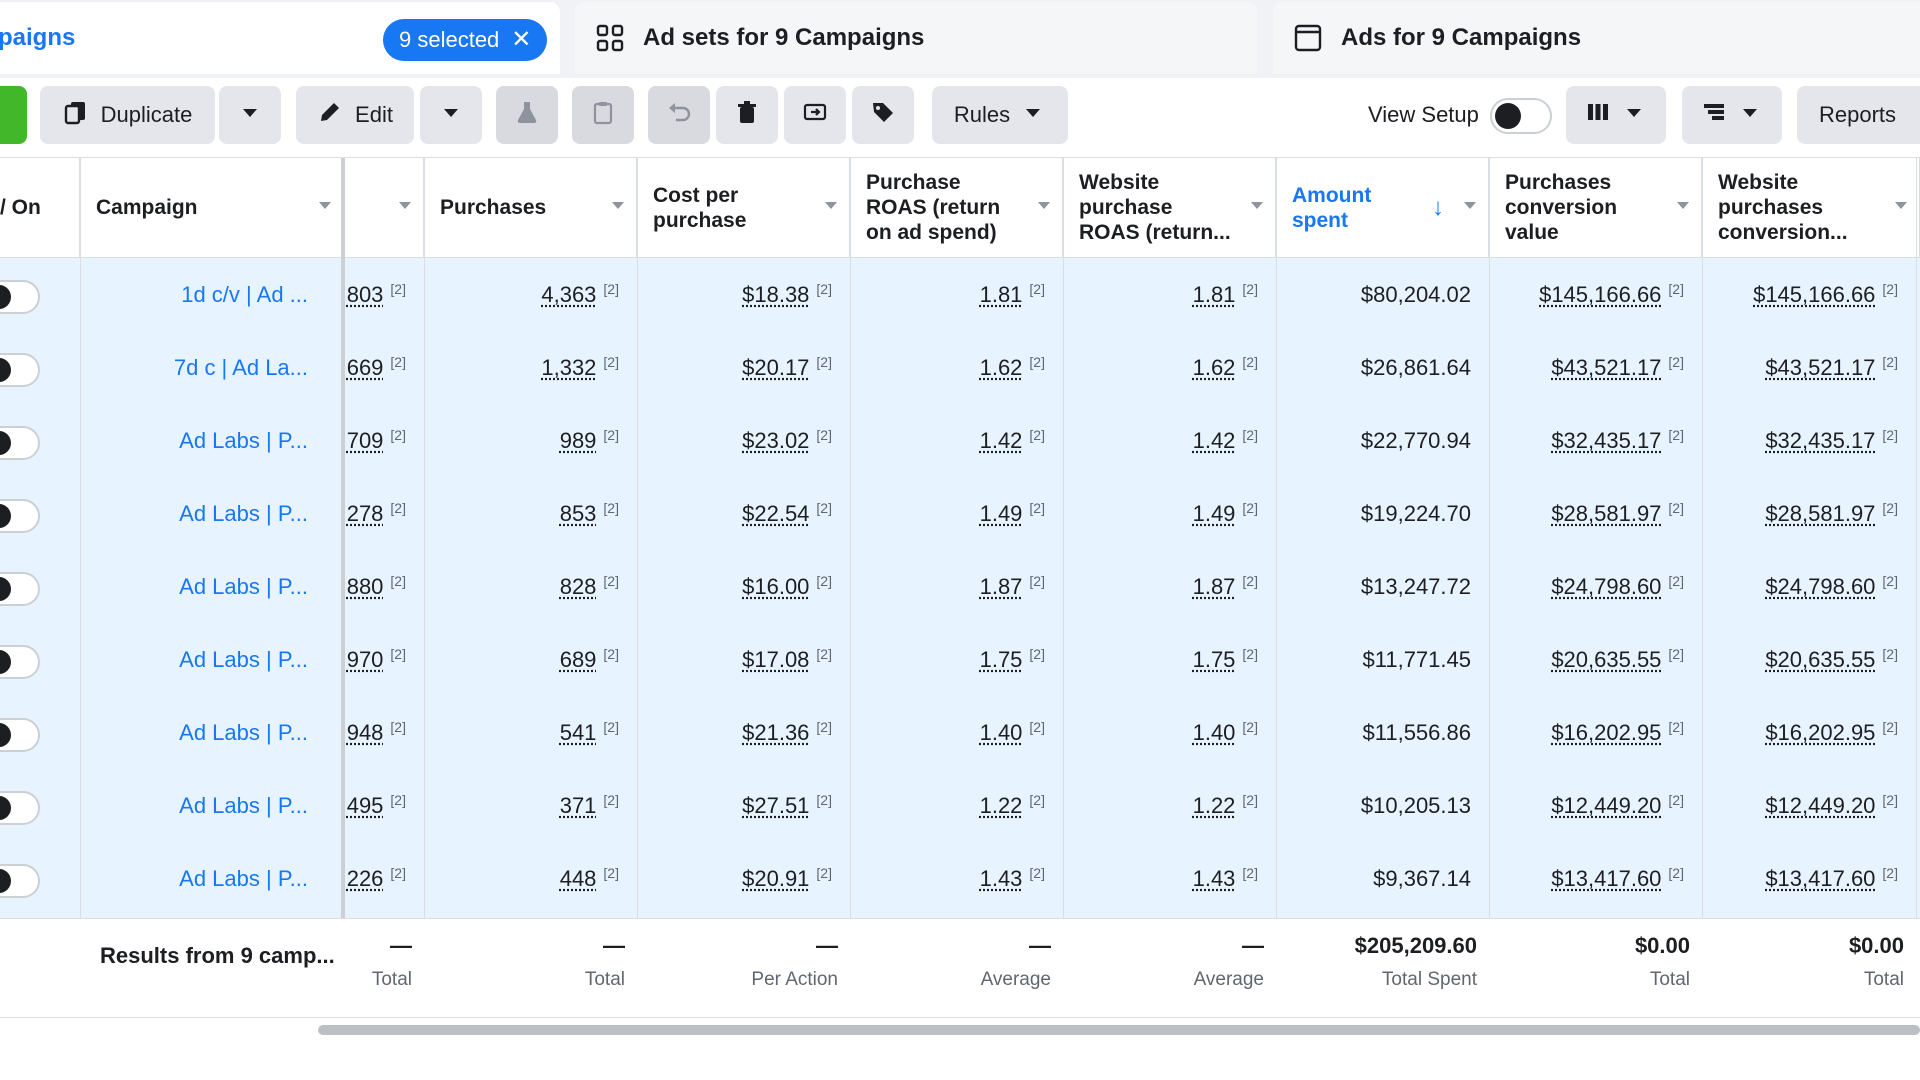  I want to click on cell-value: 371, so click(578, 806).